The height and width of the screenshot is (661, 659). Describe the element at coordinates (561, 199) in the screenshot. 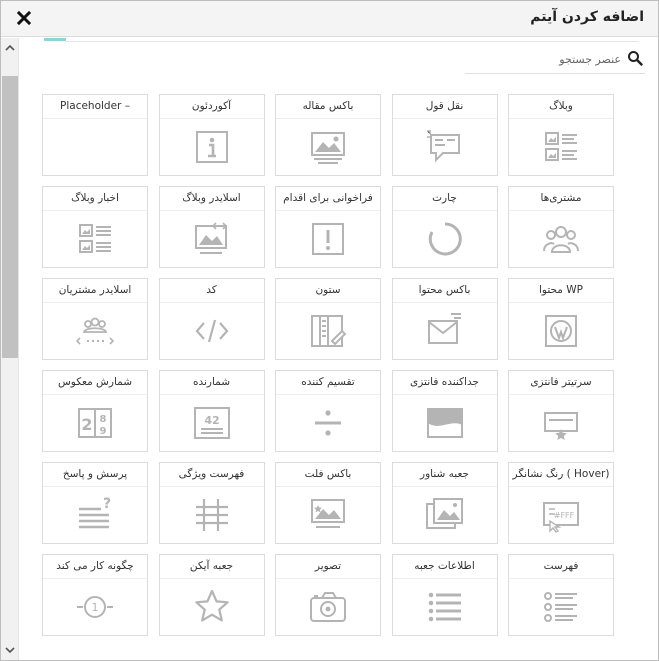

I see `element-tile-label: مشتری‌ها` at that location.